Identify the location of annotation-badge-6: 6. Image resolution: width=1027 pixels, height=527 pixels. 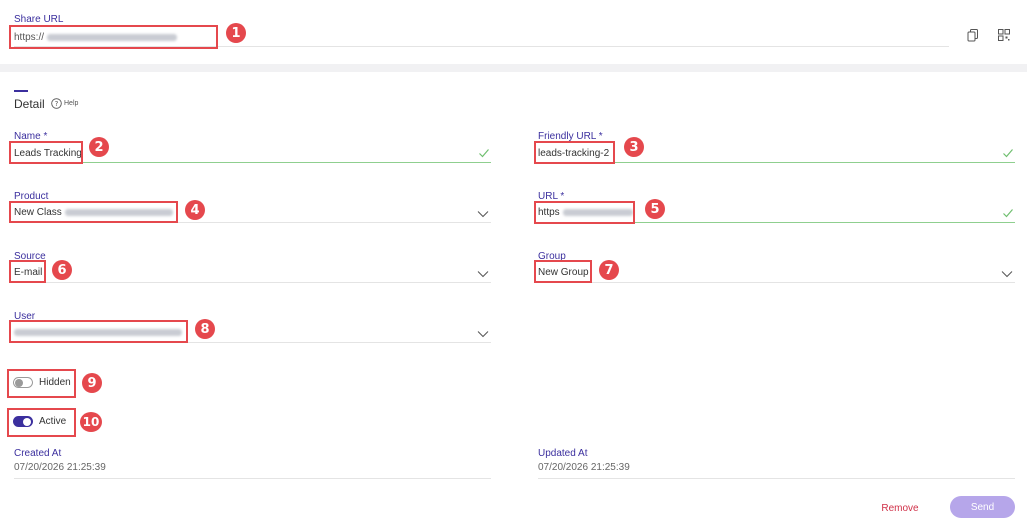
(62, 270).